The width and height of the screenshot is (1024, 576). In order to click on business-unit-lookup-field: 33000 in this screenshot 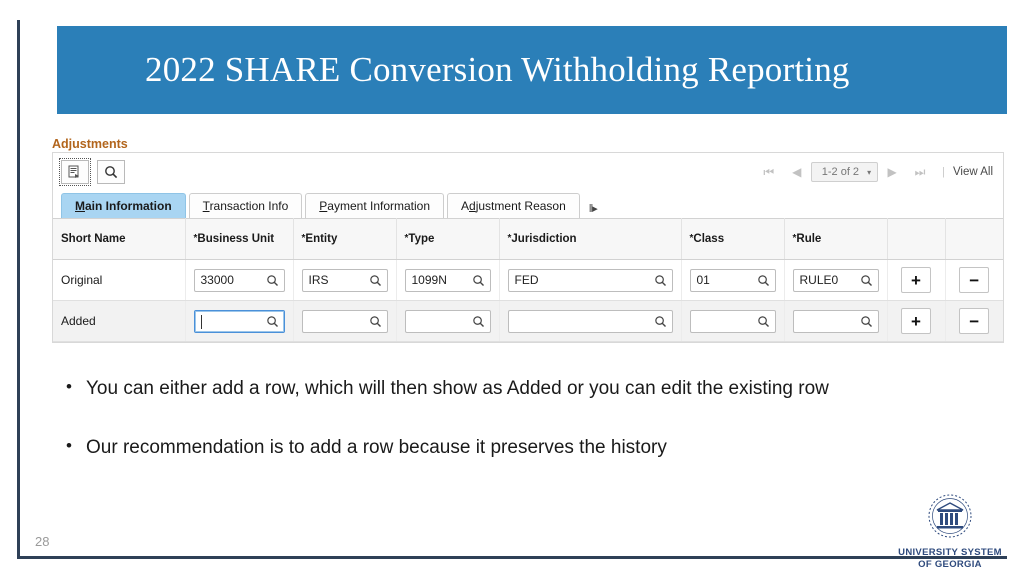, I will do `click(239, 280)`.